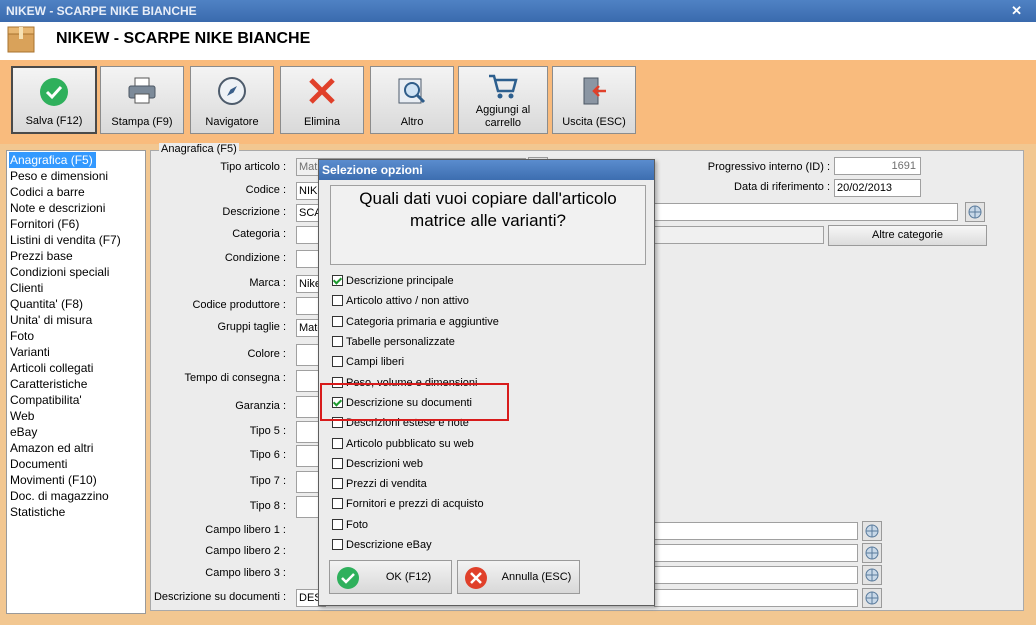 This screenshot has width=1036, height=625. What do you see at coordinates (486, 170) in the screenshot?
I see `dialog-title: Selezione opzioni` at bounding box center [486, 170].